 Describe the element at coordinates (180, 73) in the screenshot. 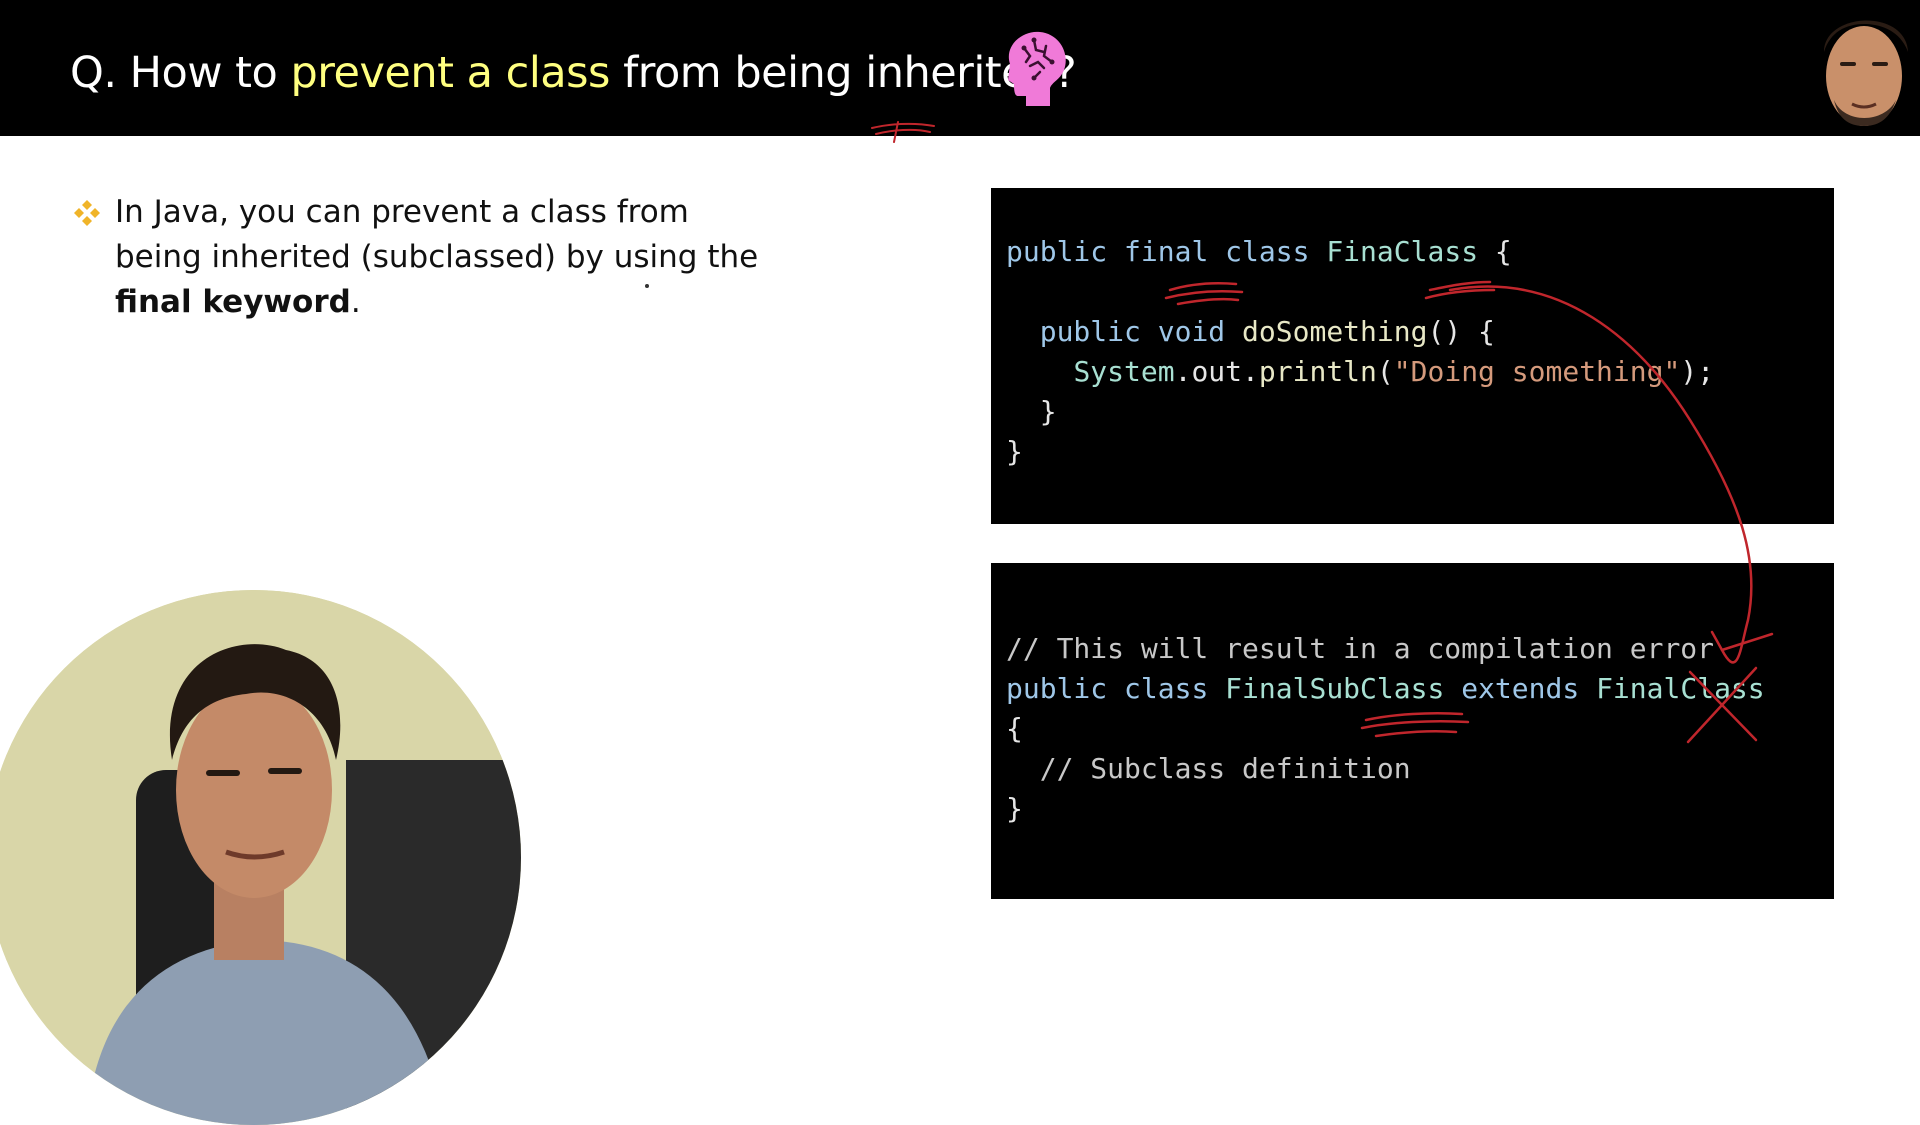

I see `title-prefix: Q. How to` at that location.